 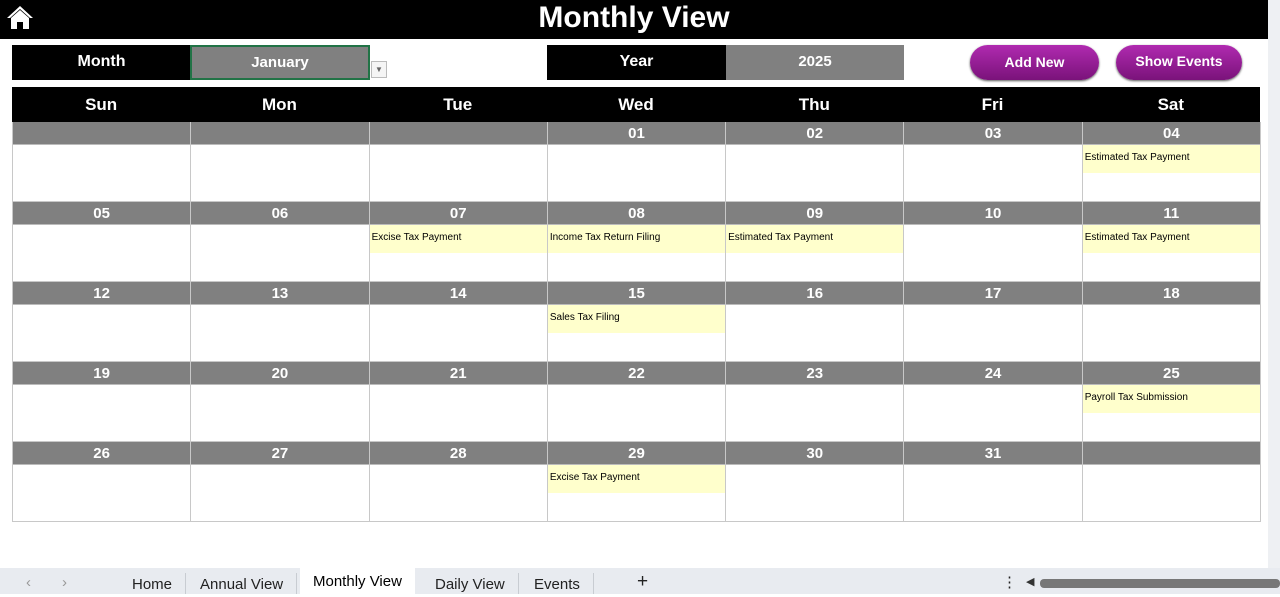 What do you see at coordinates (557, 583) in the screenshot?
I see `sheet-tab-events: Events` at bounding box center [557, 583].